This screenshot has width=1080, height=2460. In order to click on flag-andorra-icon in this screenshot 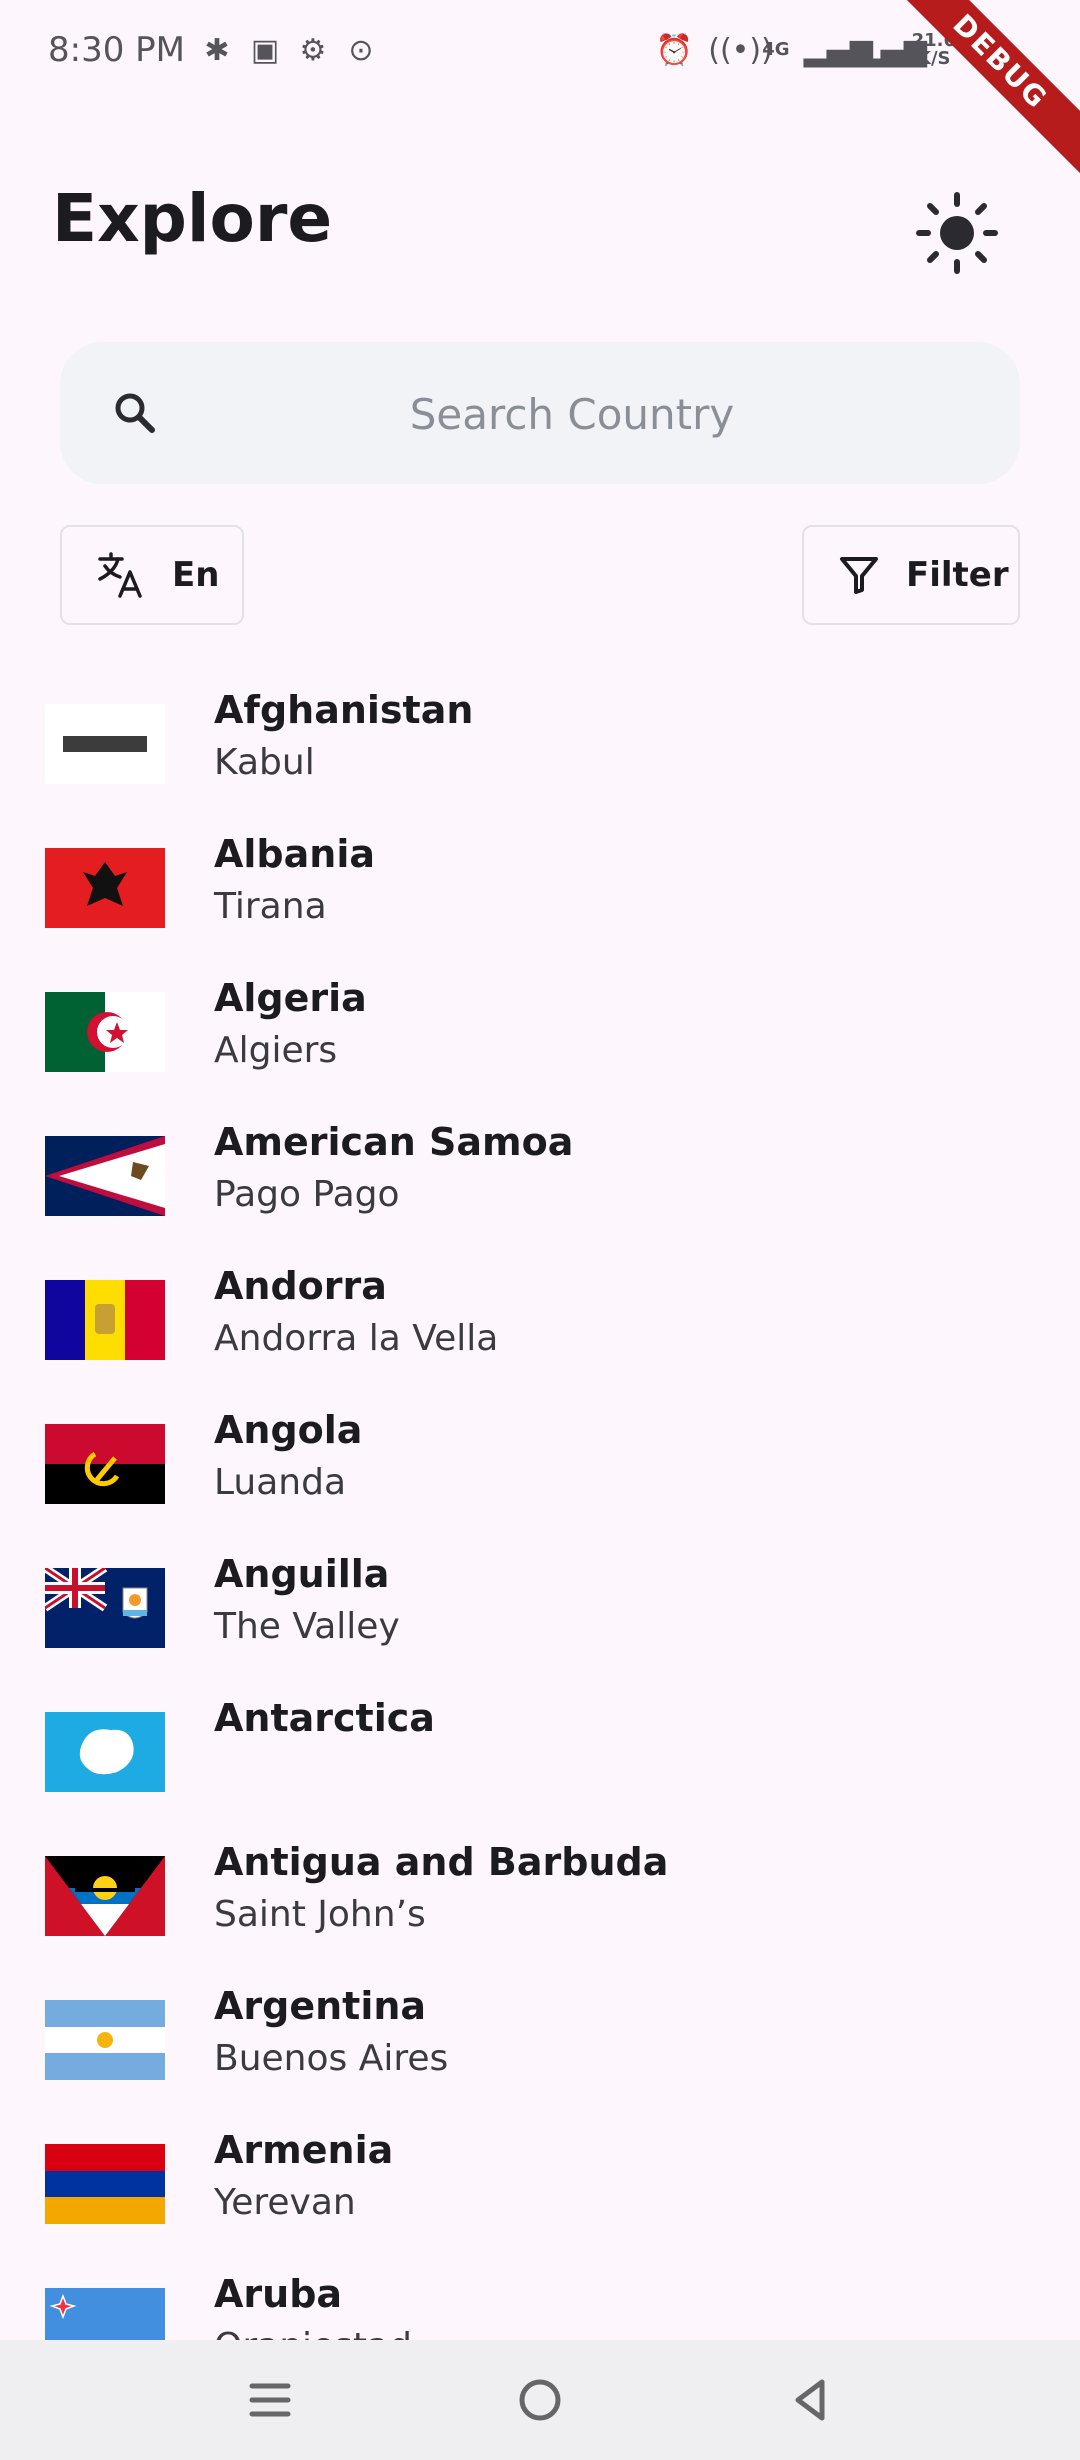, I will do `click(105, 1320)`.